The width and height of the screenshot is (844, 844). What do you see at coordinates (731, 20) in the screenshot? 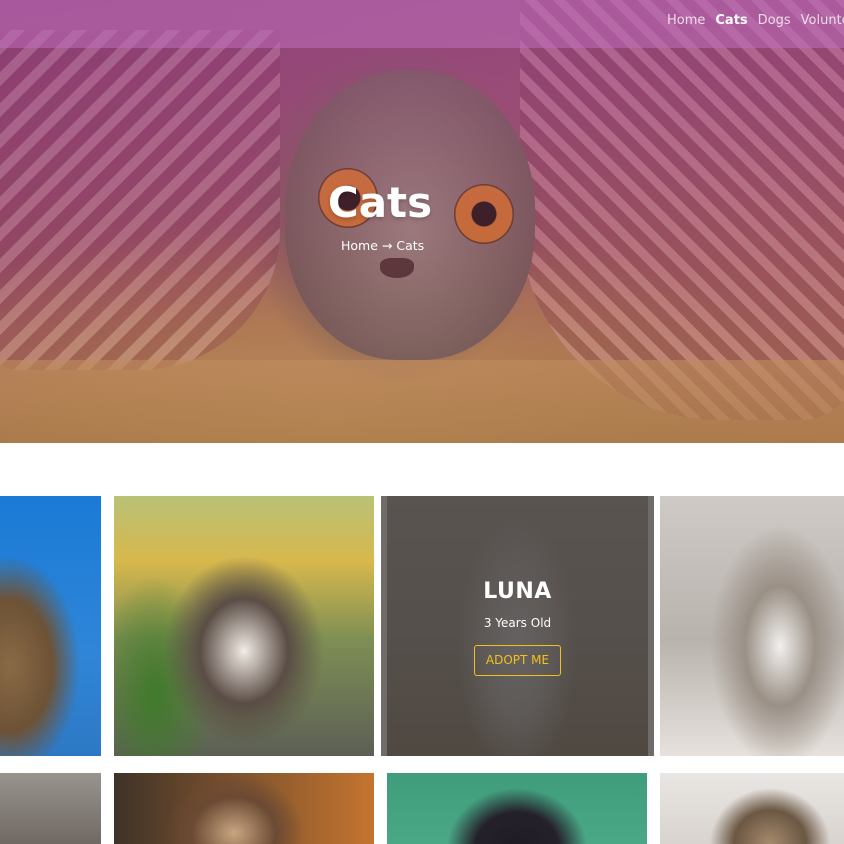
I see `nav-link-cats: Cats` at bounding box center [731, 20].